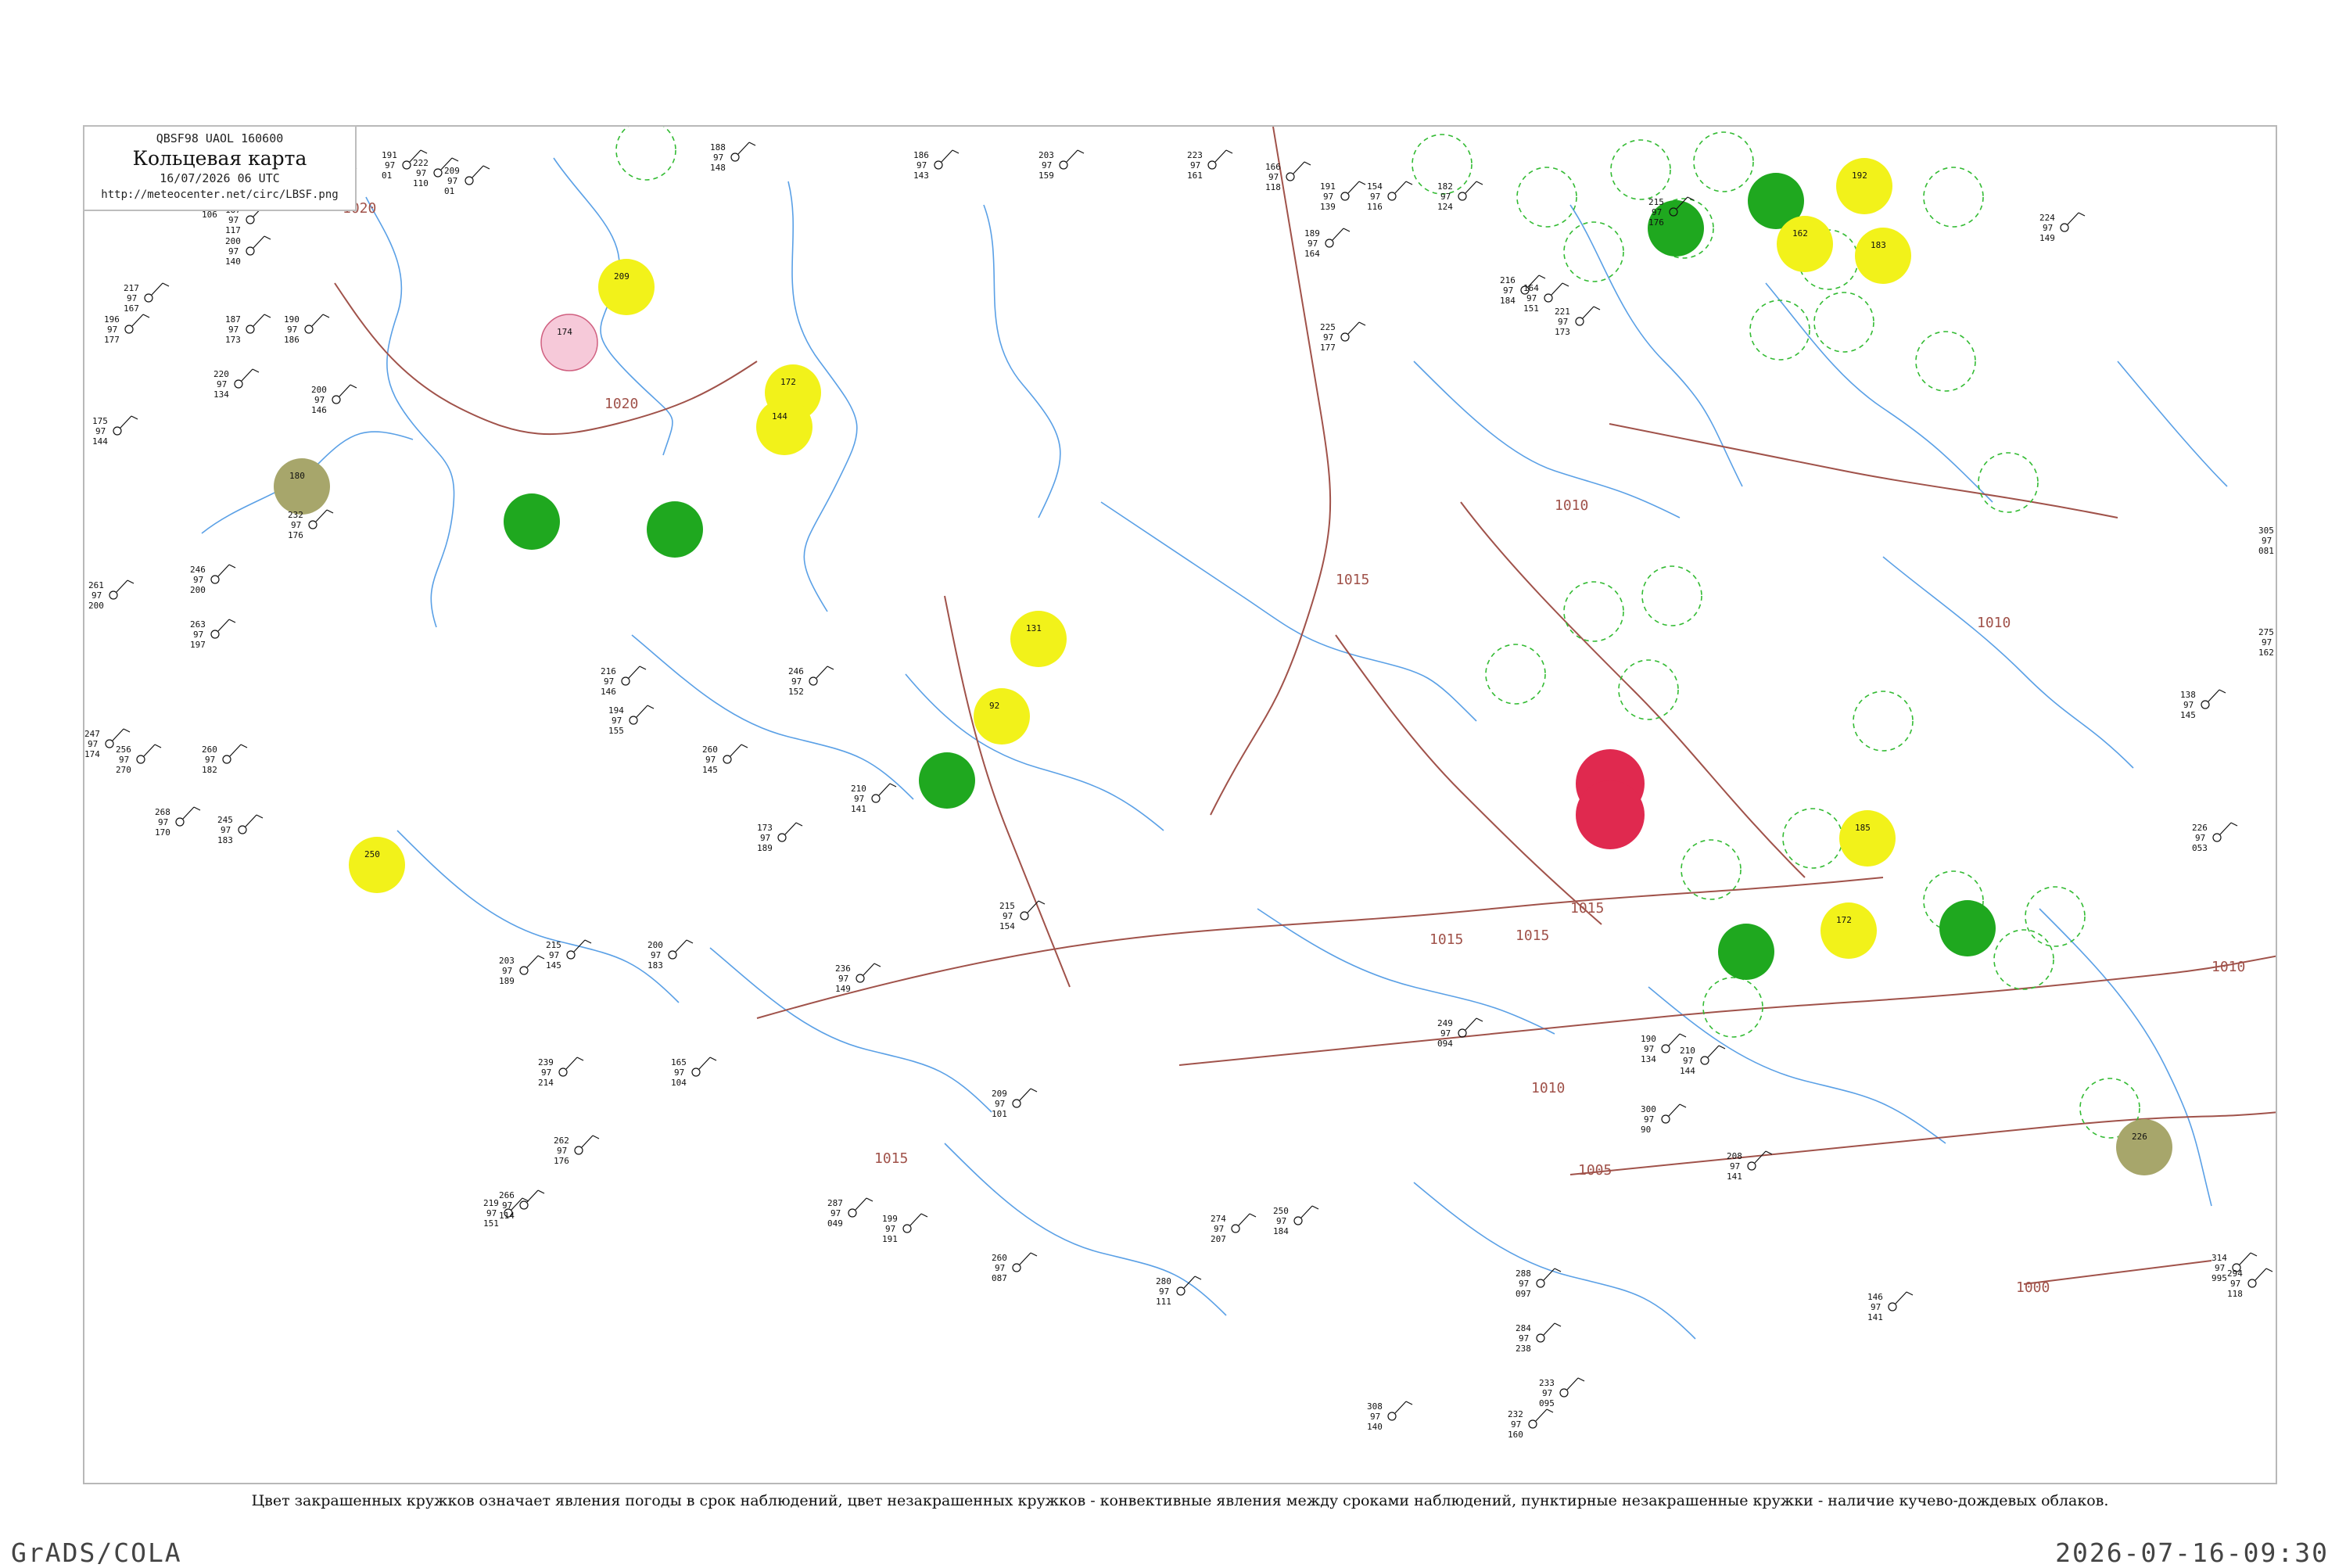  I want to click on station-dewpoint: 146, so click(319, 410).